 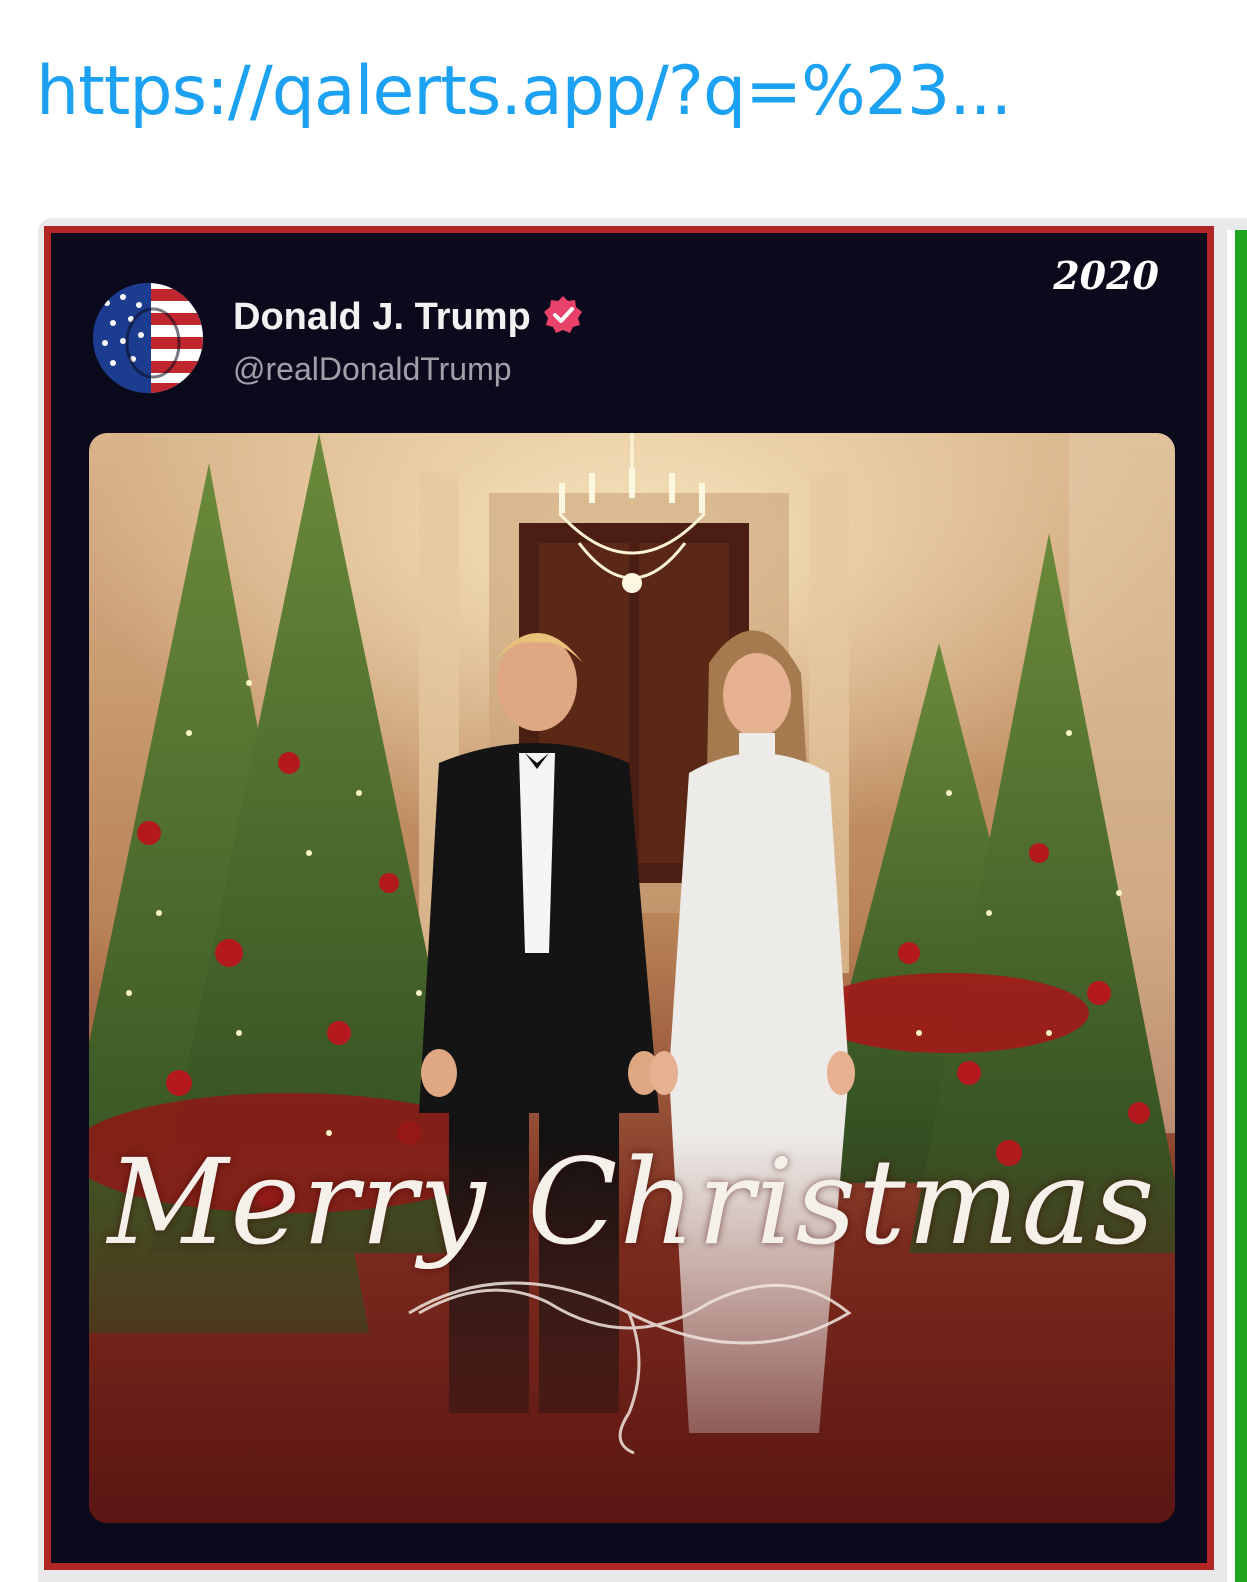 I want to click on merry-christmas-text: Merry Christmas, so click(x=632, y=1202).